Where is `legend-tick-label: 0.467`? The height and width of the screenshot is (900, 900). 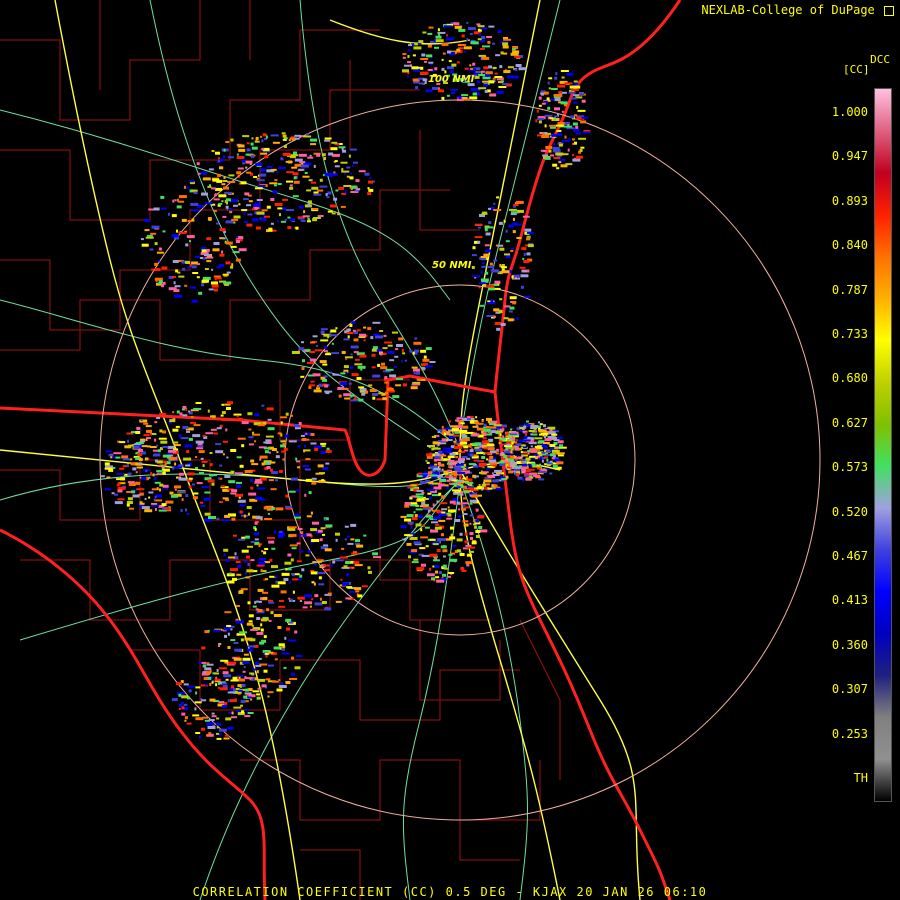 legend-tick-label: 0.467 is located at coordinates (849, 556).